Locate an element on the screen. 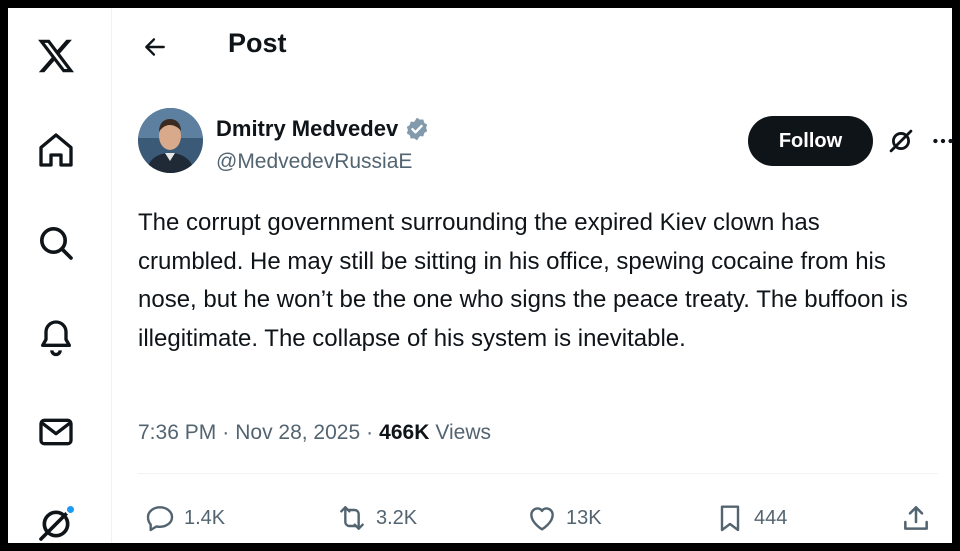 The image size is (960, 551). post-time: 7:36 PM is located at coordinates (177, 433).